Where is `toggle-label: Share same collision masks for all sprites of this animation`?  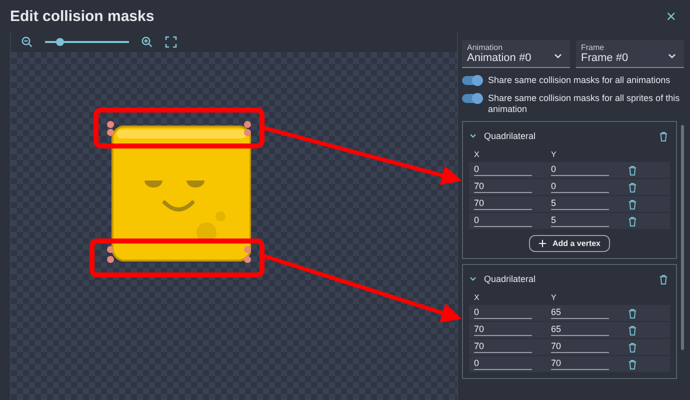 toggle-label: Share same collision masks for all sprites of this animation is located at coordinates (584, 104).